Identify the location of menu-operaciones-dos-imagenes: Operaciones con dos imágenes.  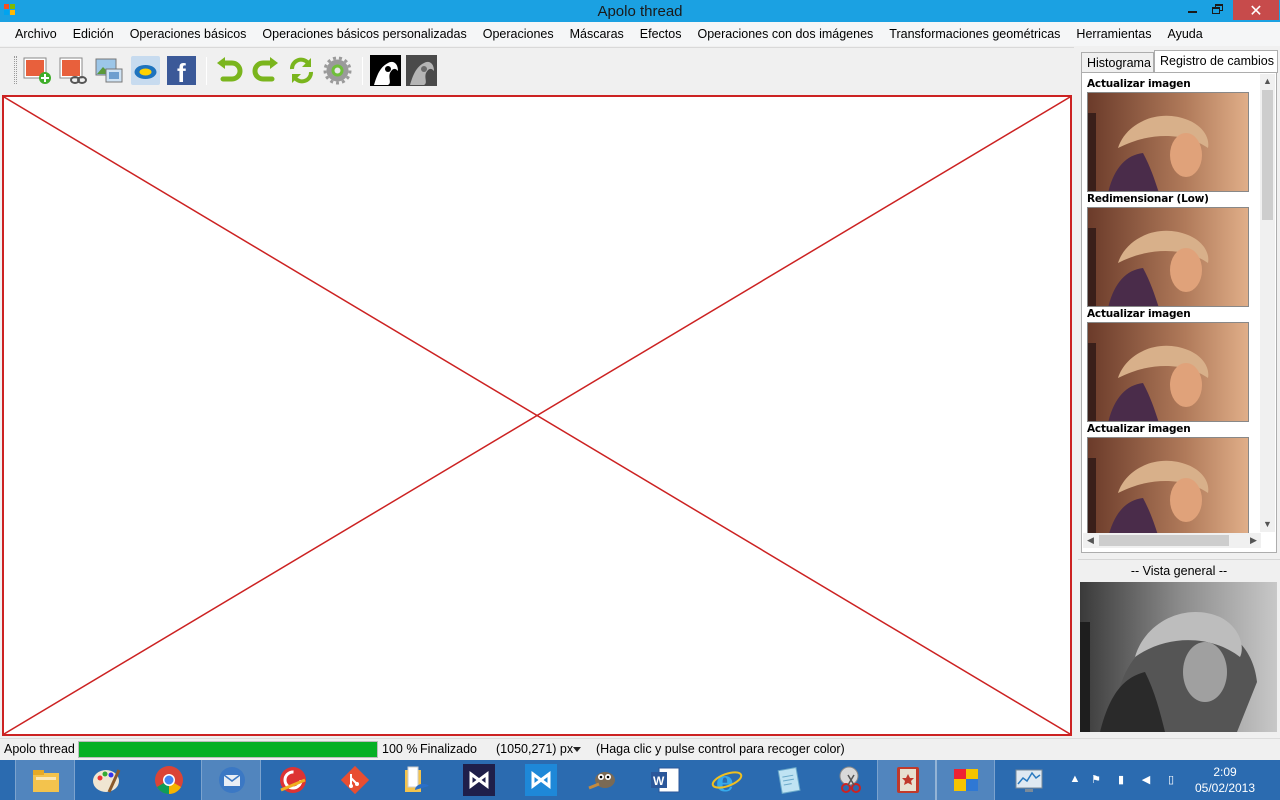
(785, 34).